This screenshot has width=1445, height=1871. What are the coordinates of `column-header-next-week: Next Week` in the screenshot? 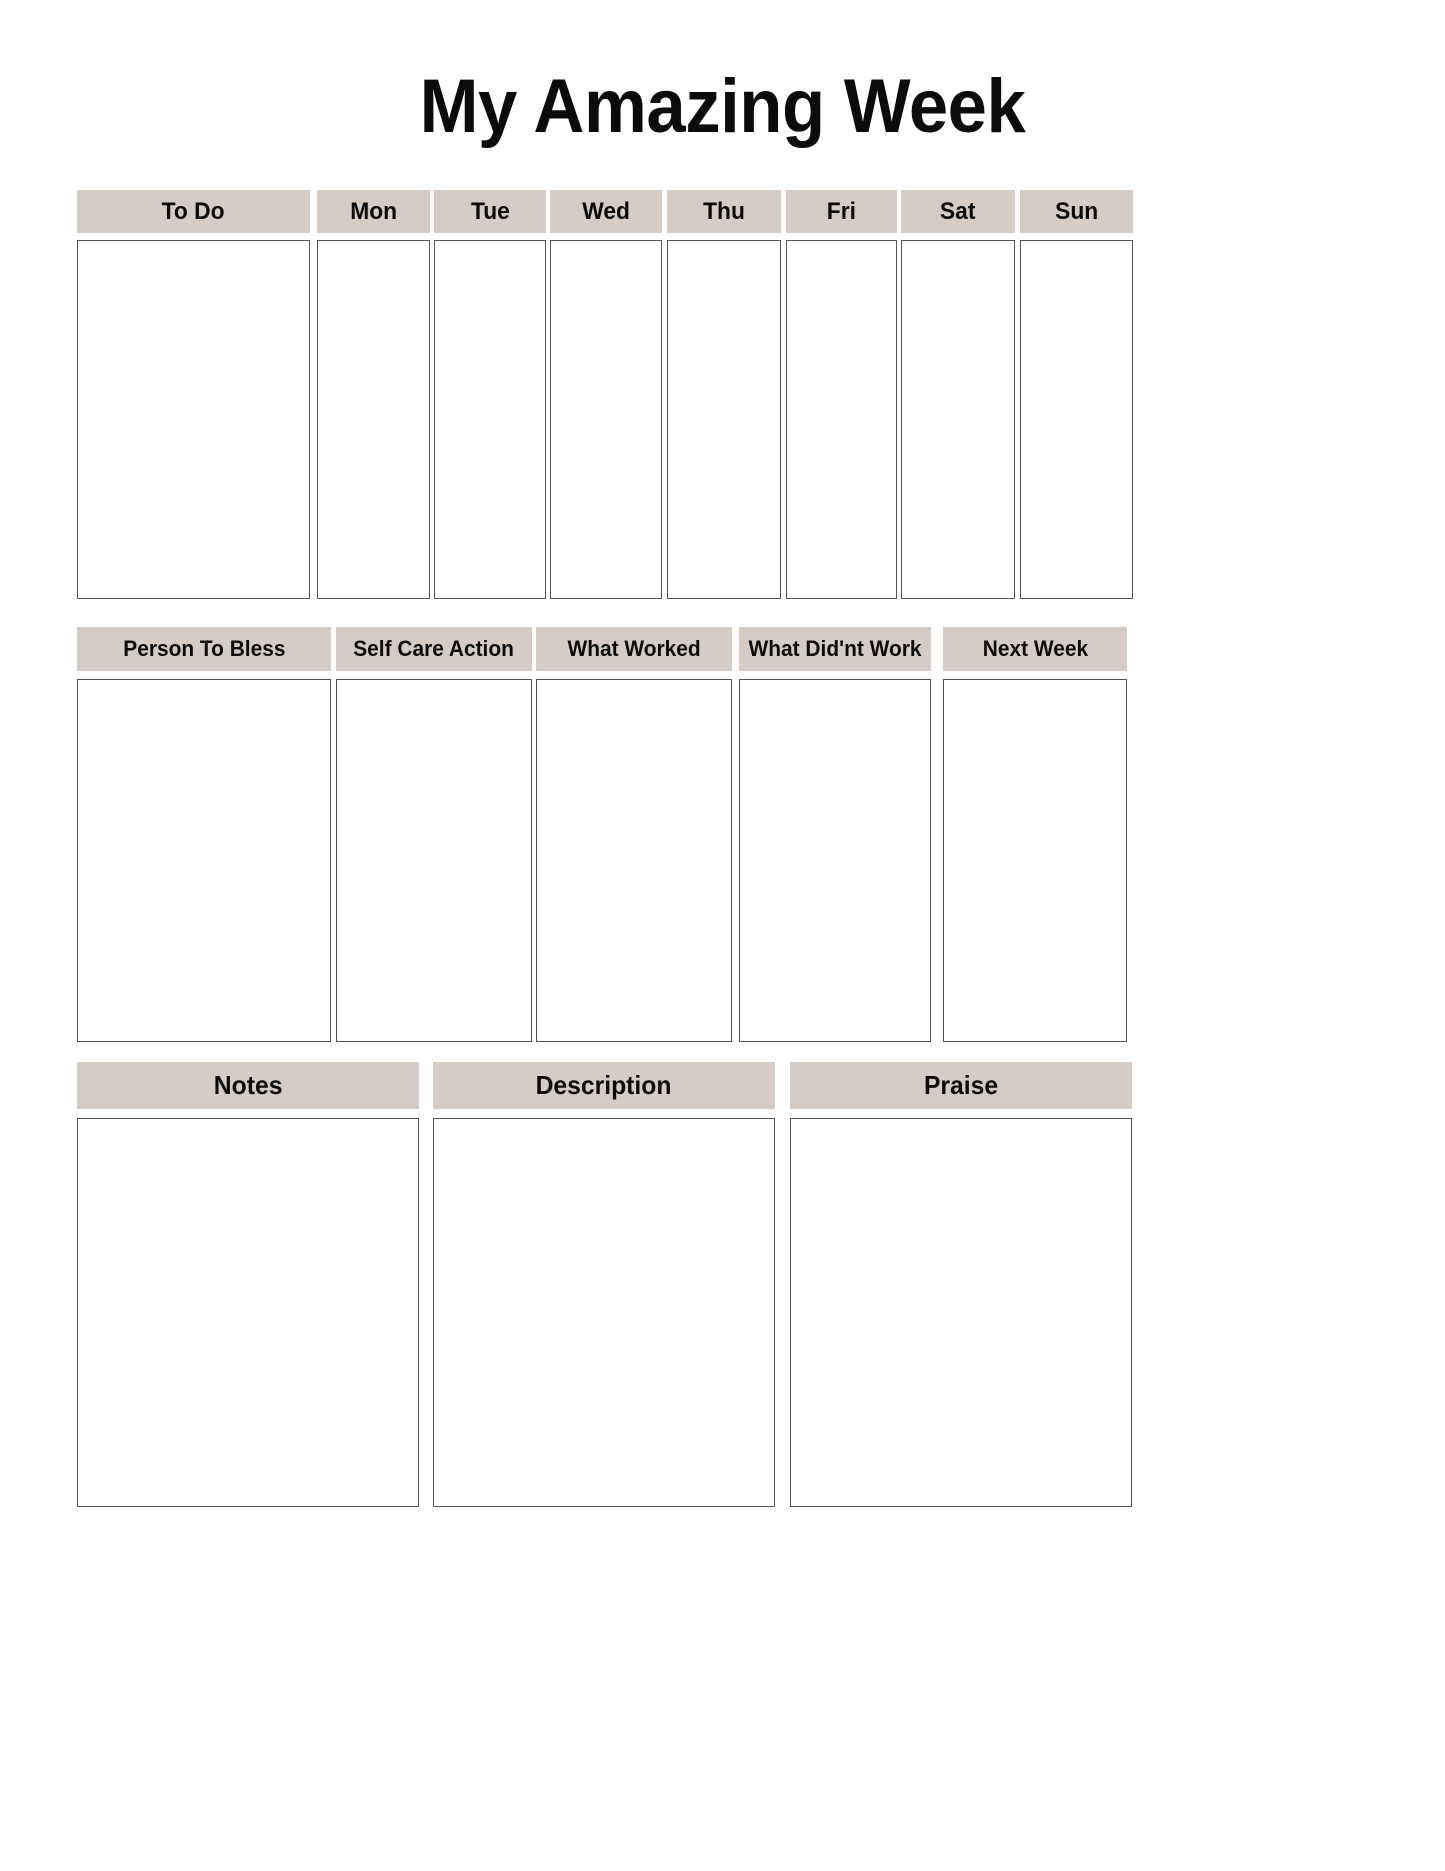 It's located at (1035, 649).